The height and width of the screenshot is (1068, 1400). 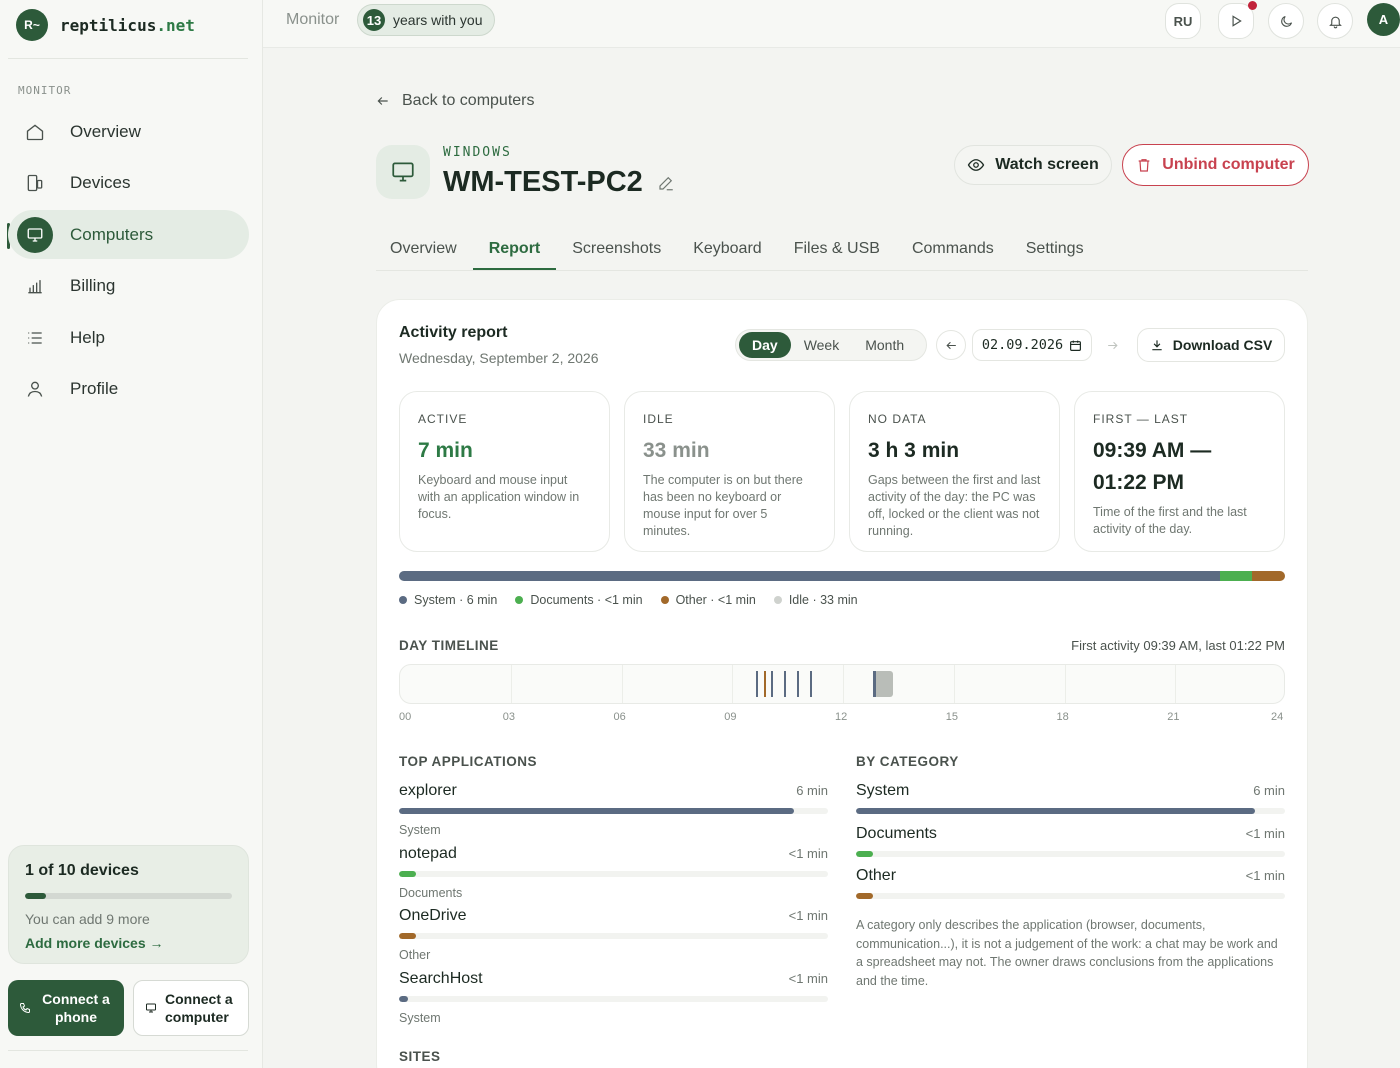 What do you see at coordinates (884, 345) in the screenshot?
I see `period-month: Month` at bounding box center [884, 345].